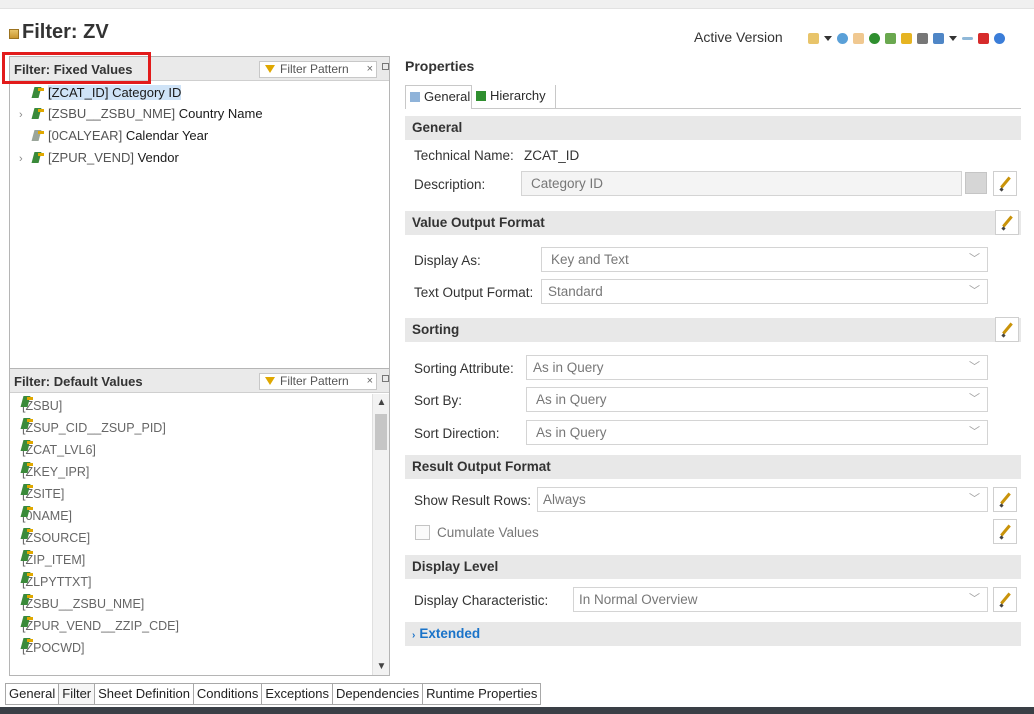  I want to click on hierarchy-icon, so click(922, 38).